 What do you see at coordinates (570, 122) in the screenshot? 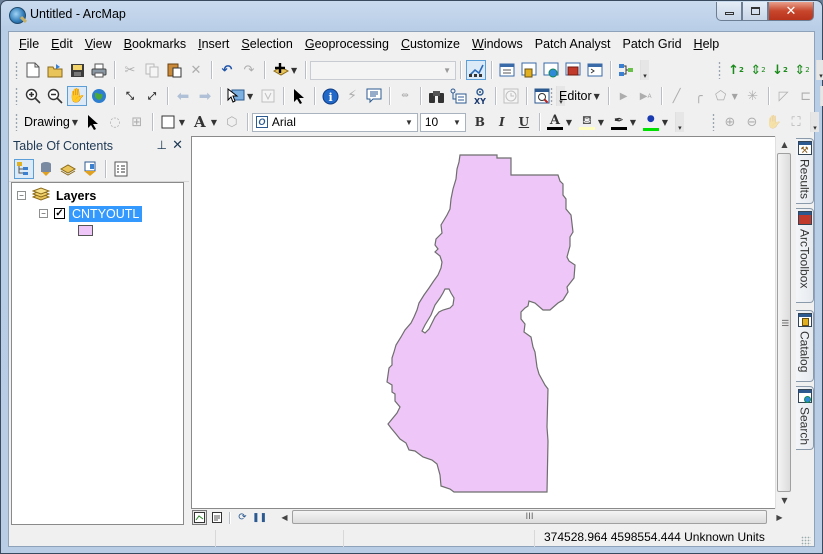
I see `font-color-dropdown-icon: ▼` at bounding box center [570, 122].